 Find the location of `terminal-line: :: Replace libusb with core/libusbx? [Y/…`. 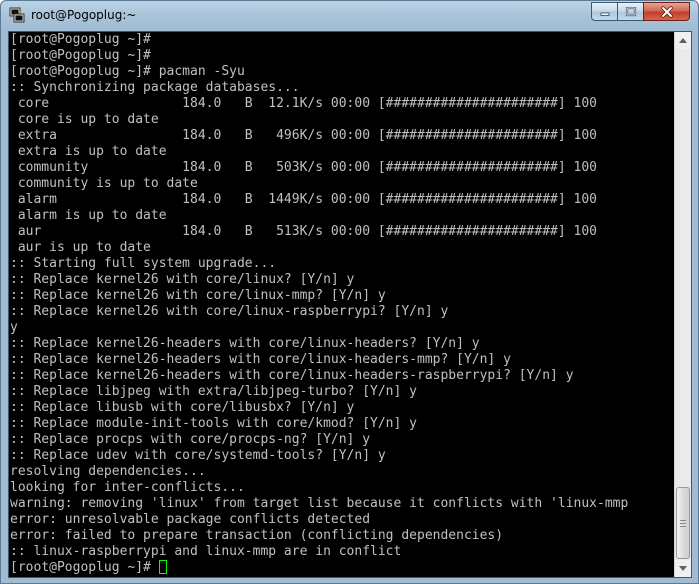

terminal-line: :: Replace libusb with core/libusbx? [Y/… is located at coordinates (182, 407).